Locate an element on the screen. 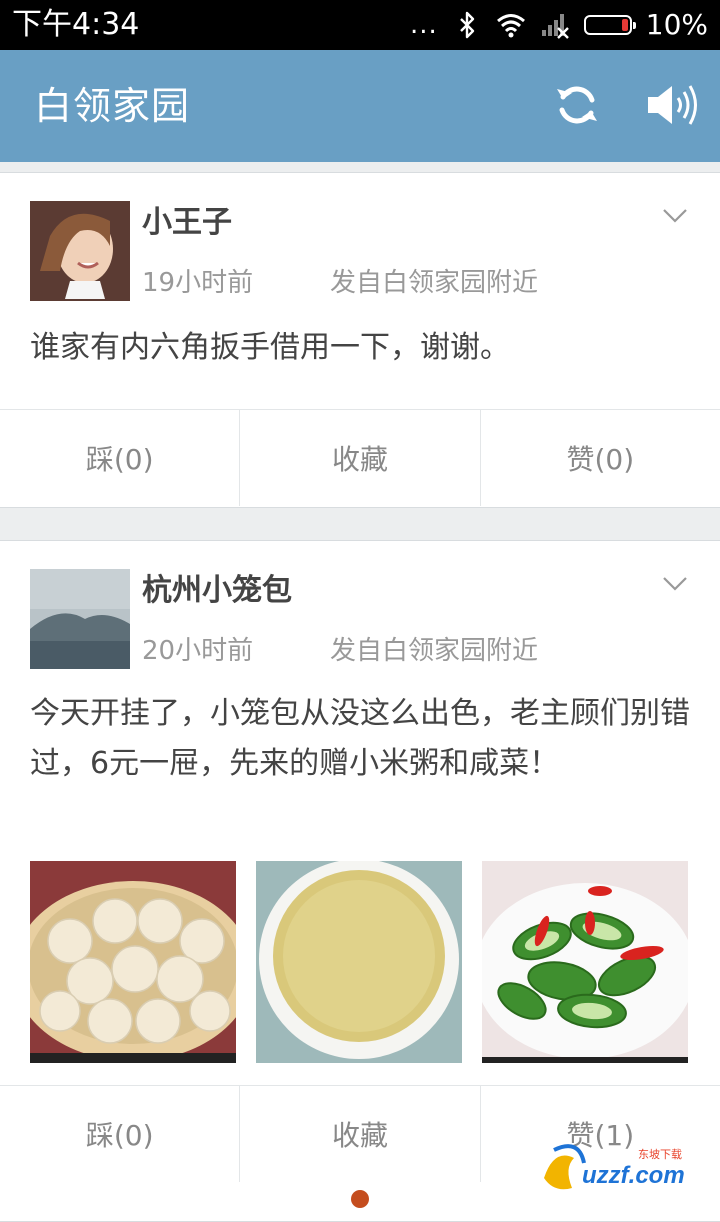  post-time: 20小时前 is located at coordinates (198, 651).